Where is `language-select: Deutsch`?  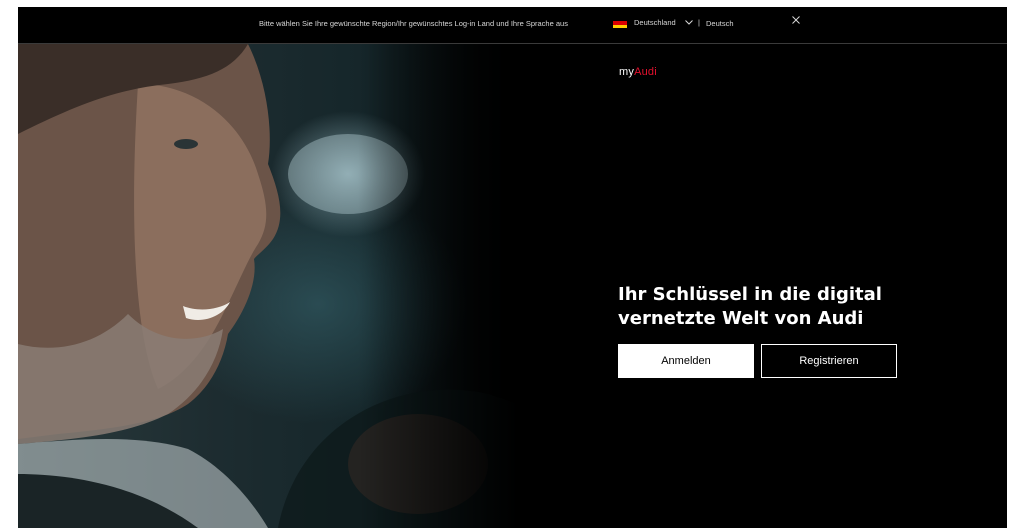
language-select: Deutsch is located at coordinates (720, 23).